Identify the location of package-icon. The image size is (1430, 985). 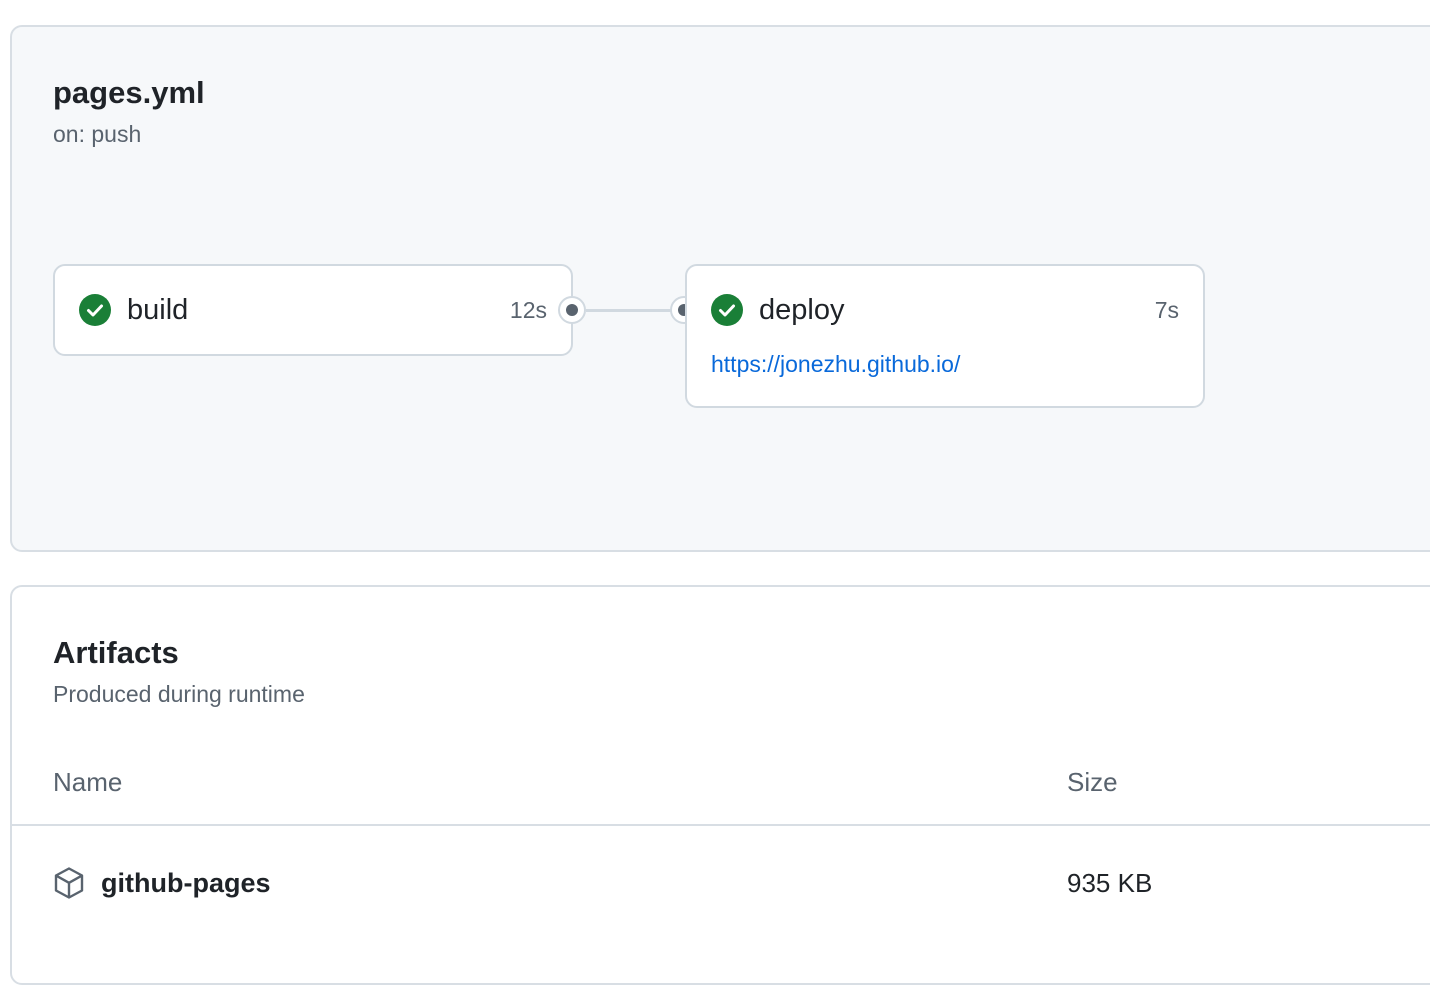
(69, 885).